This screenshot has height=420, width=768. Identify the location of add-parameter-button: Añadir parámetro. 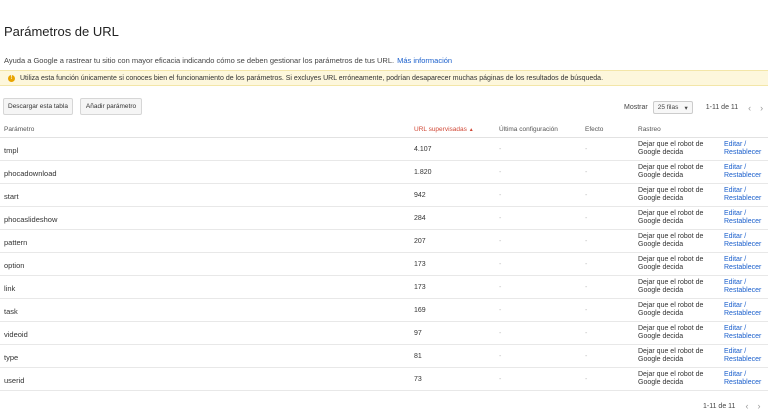
(111, 106).